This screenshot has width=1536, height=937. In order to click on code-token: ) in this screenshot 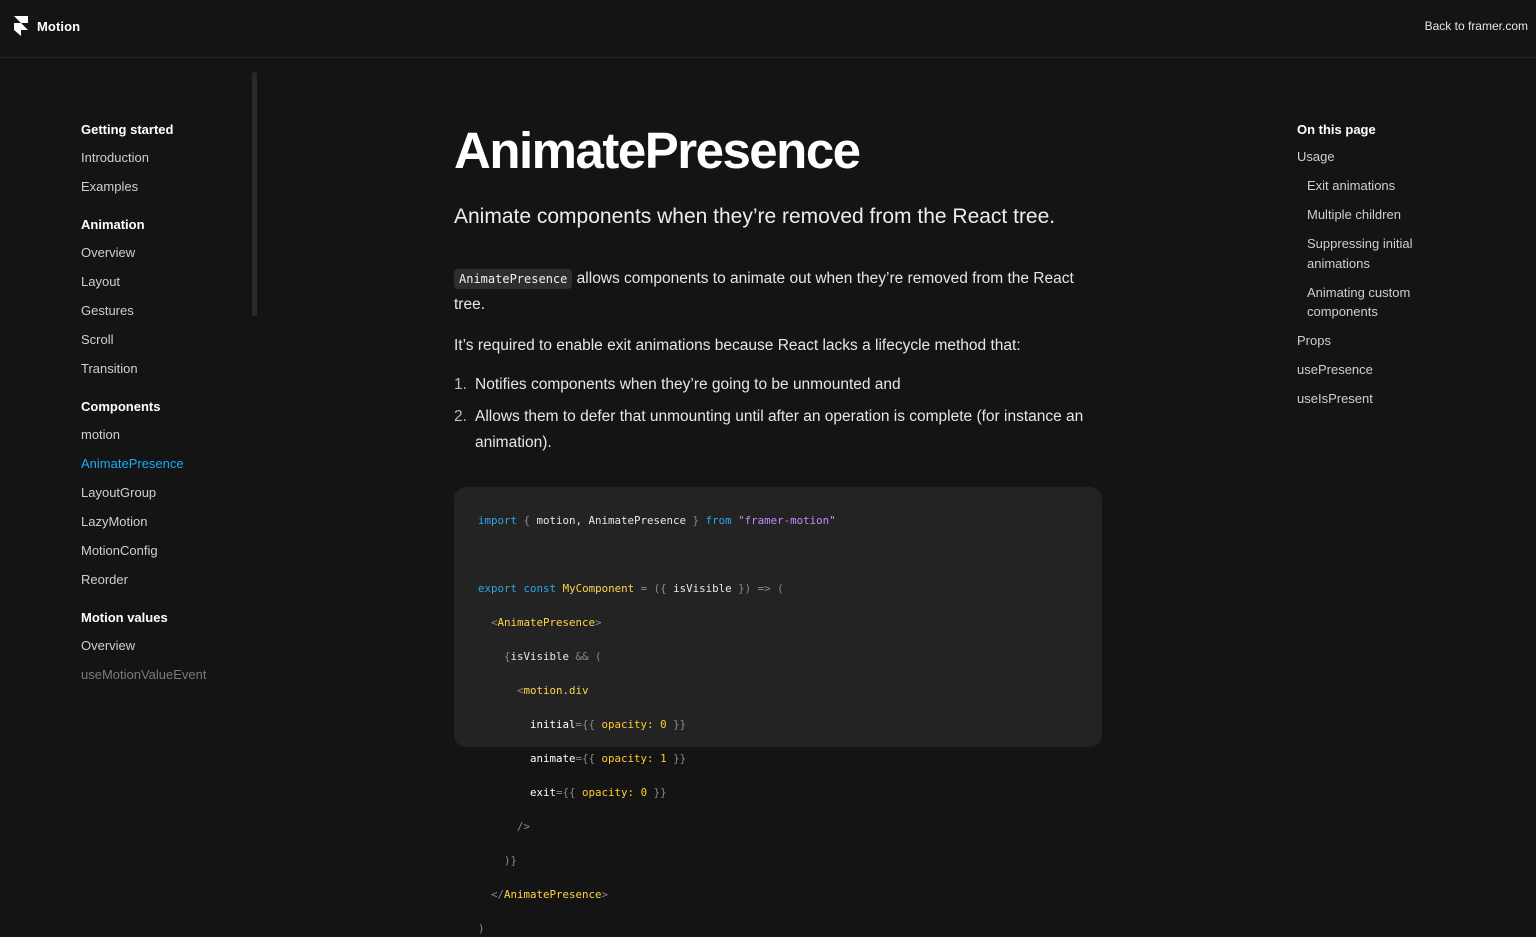, I will do `click(481, 928)`.